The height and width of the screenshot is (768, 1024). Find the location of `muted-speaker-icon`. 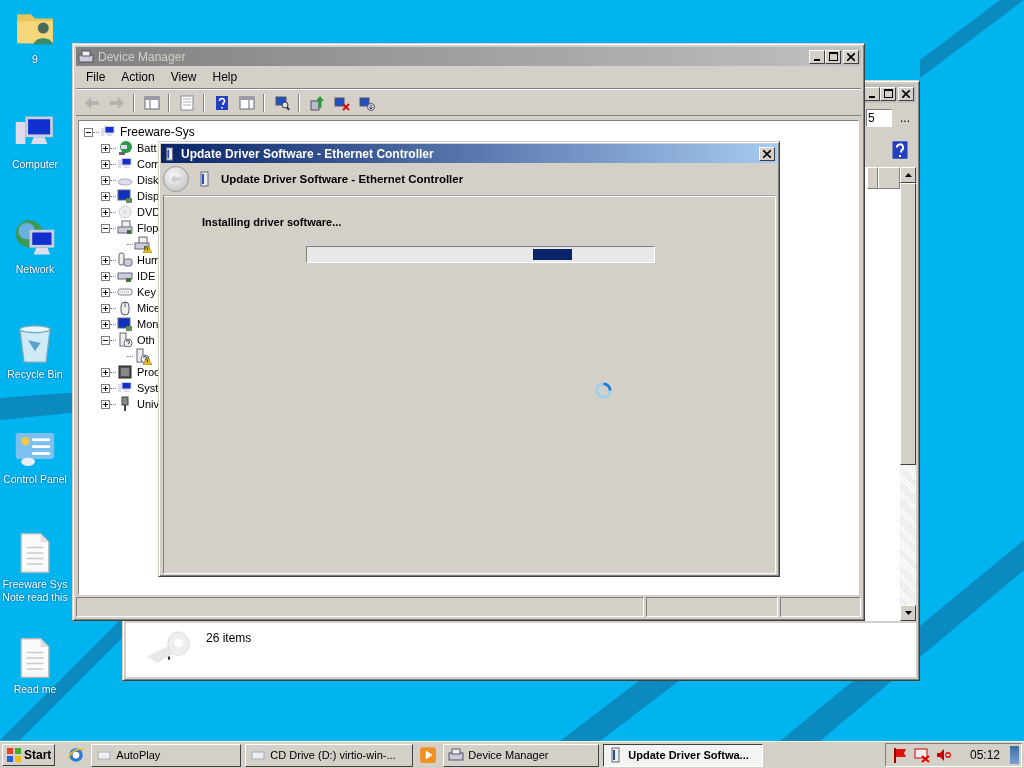

muted-speaker-icon is located at coordinates (943, 755).